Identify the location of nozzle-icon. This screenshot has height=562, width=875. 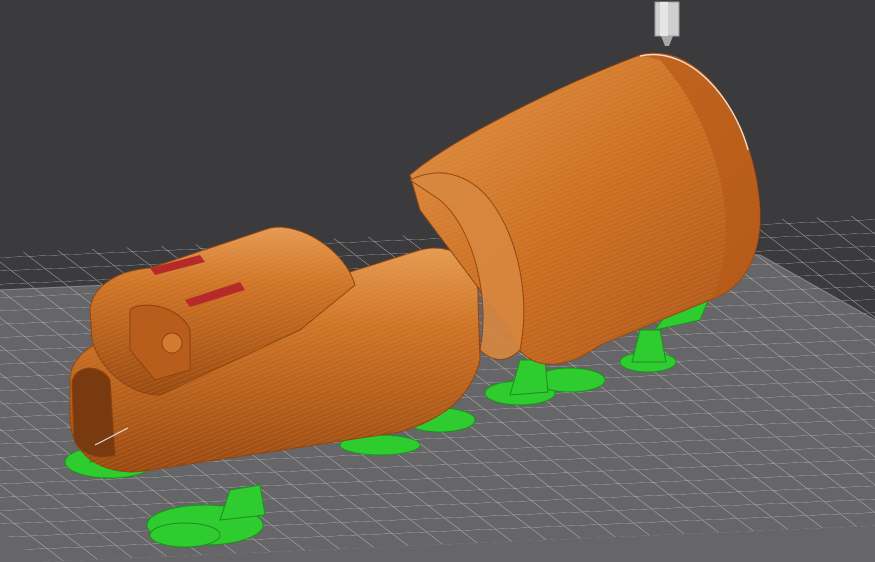
(667, 23).